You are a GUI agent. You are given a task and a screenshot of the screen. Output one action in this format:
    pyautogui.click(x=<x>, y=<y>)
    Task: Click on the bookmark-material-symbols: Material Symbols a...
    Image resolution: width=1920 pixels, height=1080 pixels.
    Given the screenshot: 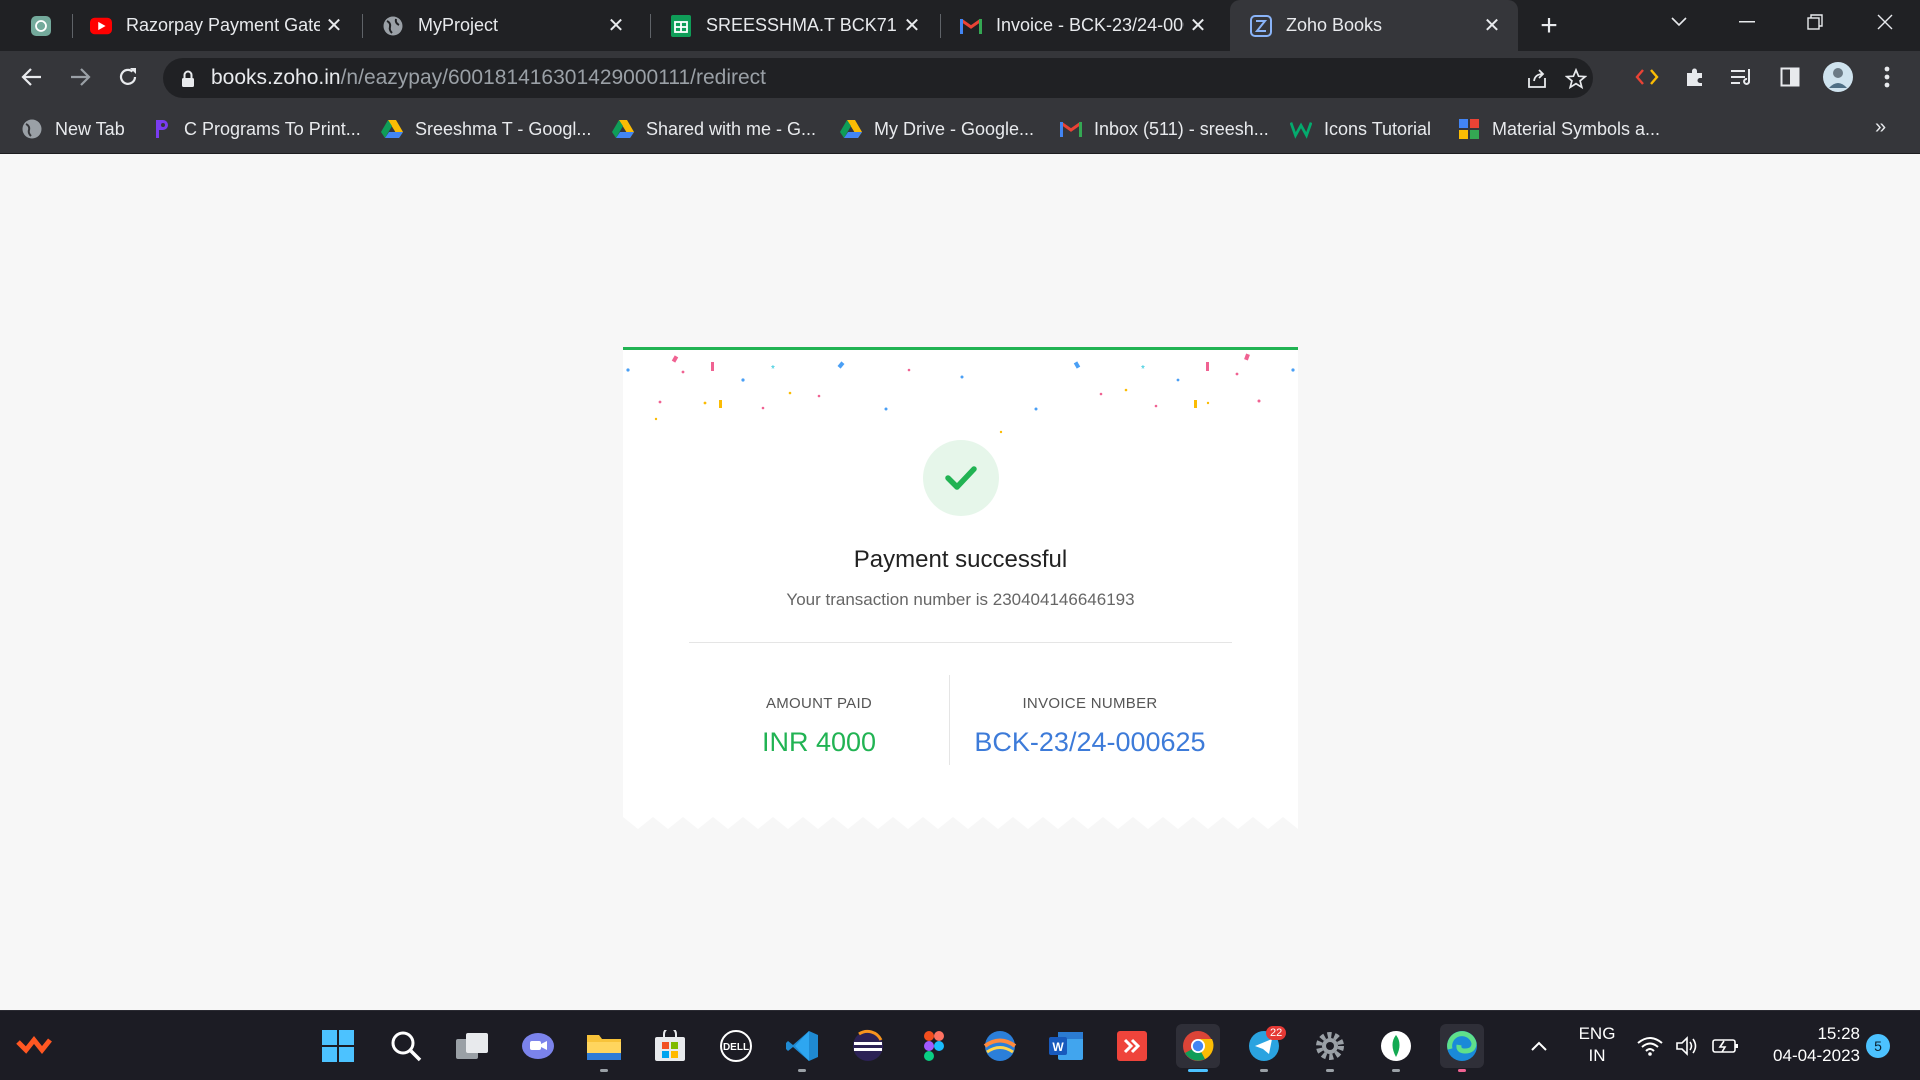 What is the action you would take?
    pyautogui.click(x=1559, y=129)
    